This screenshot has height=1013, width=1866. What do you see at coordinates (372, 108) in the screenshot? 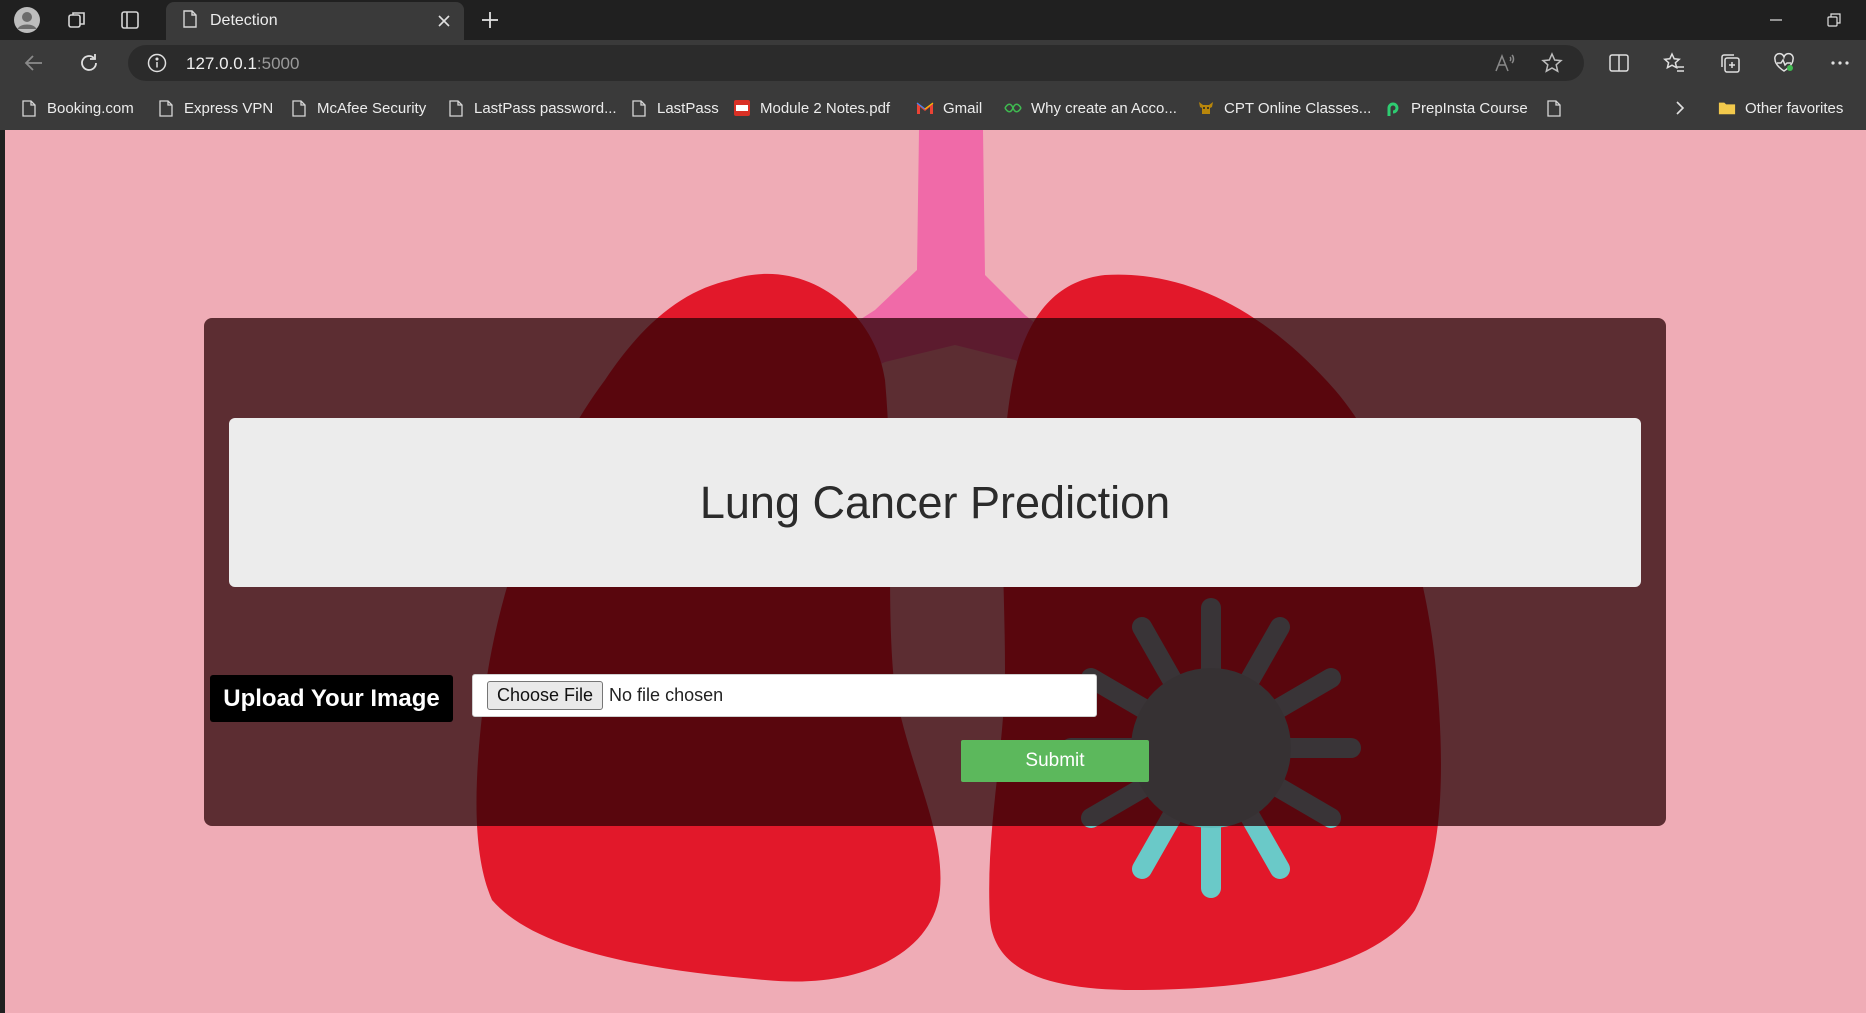
I see `favorite-label: McAfee Security` at bounding box center [372, 108].